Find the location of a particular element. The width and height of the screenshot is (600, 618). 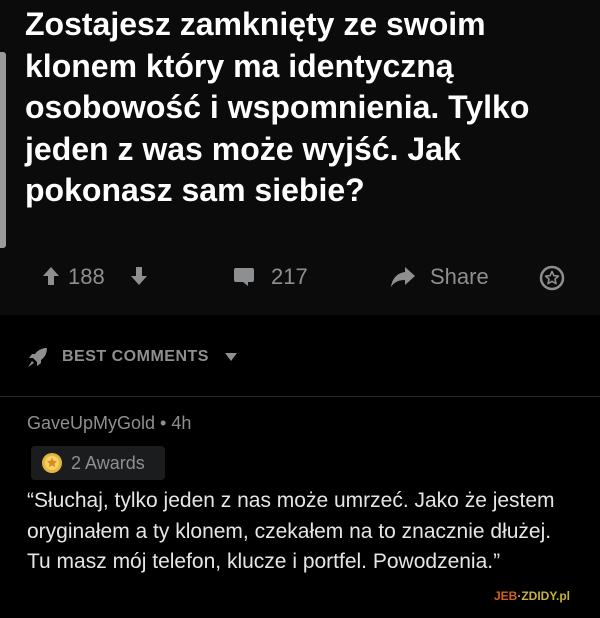

comment-awards-badge: 2 Awards is located at coordinates (98, 463).